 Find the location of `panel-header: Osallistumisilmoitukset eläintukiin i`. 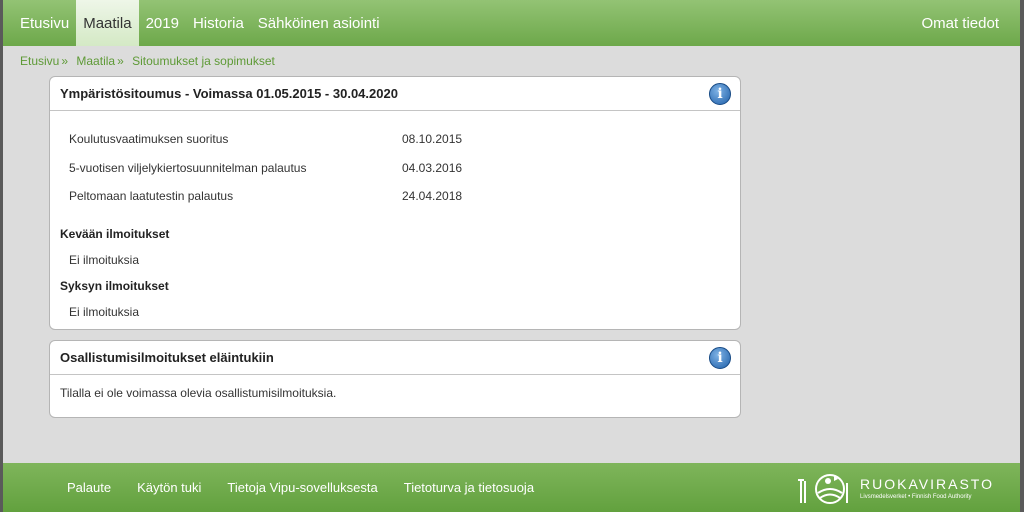

panel-header: Osallistumisilmoitukset eläintukiin i is located at coordinates (395, 358).